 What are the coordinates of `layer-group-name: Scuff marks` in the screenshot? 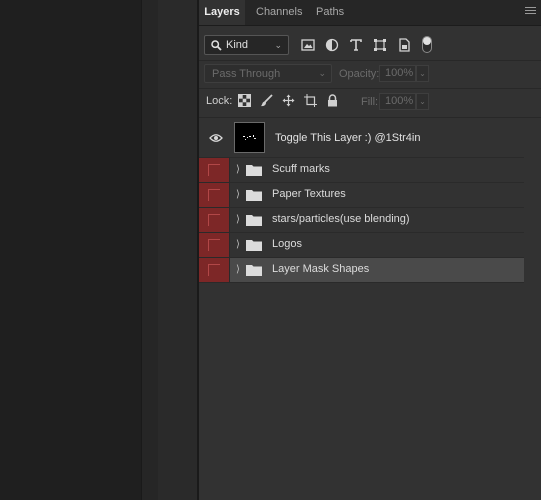 It's located at (301, 169).